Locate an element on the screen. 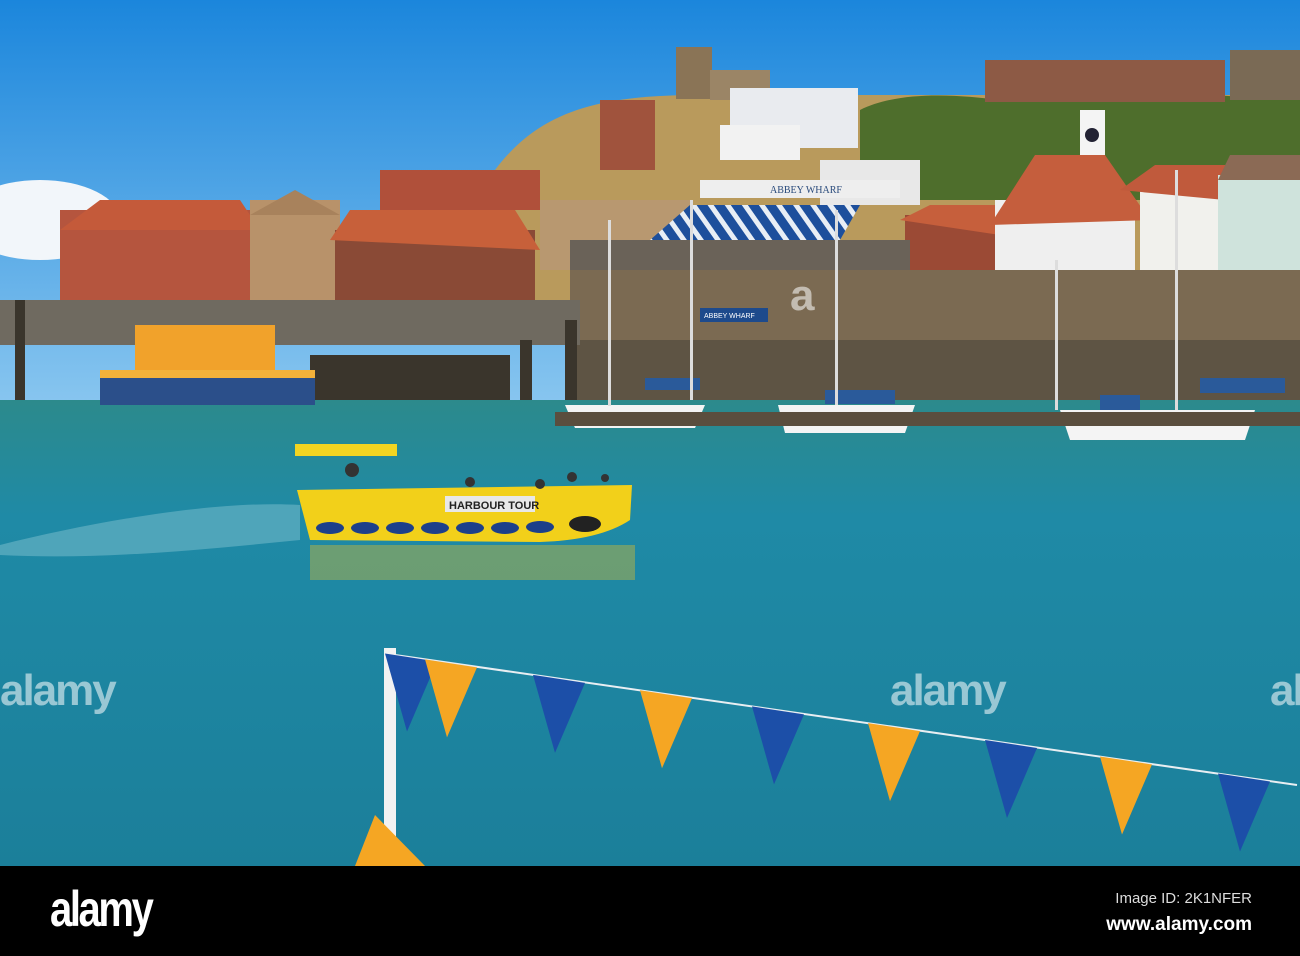  abbey-building is located at coordinates (1265, 75).